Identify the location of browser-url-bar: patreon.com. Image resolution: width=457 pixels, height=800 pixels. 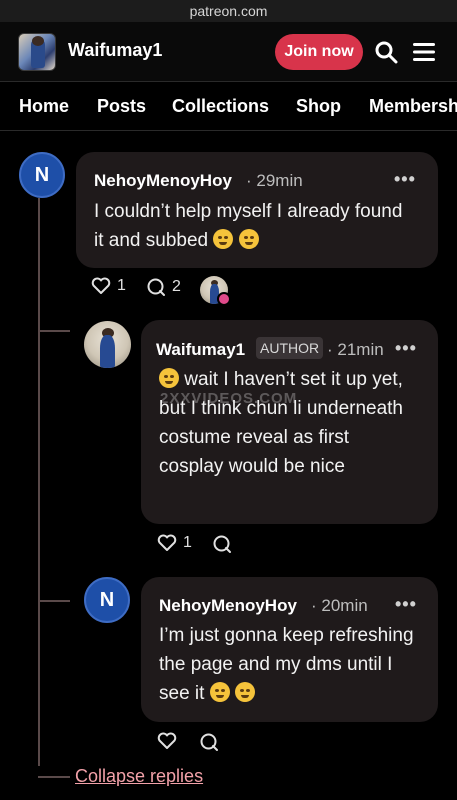
(228, 11).